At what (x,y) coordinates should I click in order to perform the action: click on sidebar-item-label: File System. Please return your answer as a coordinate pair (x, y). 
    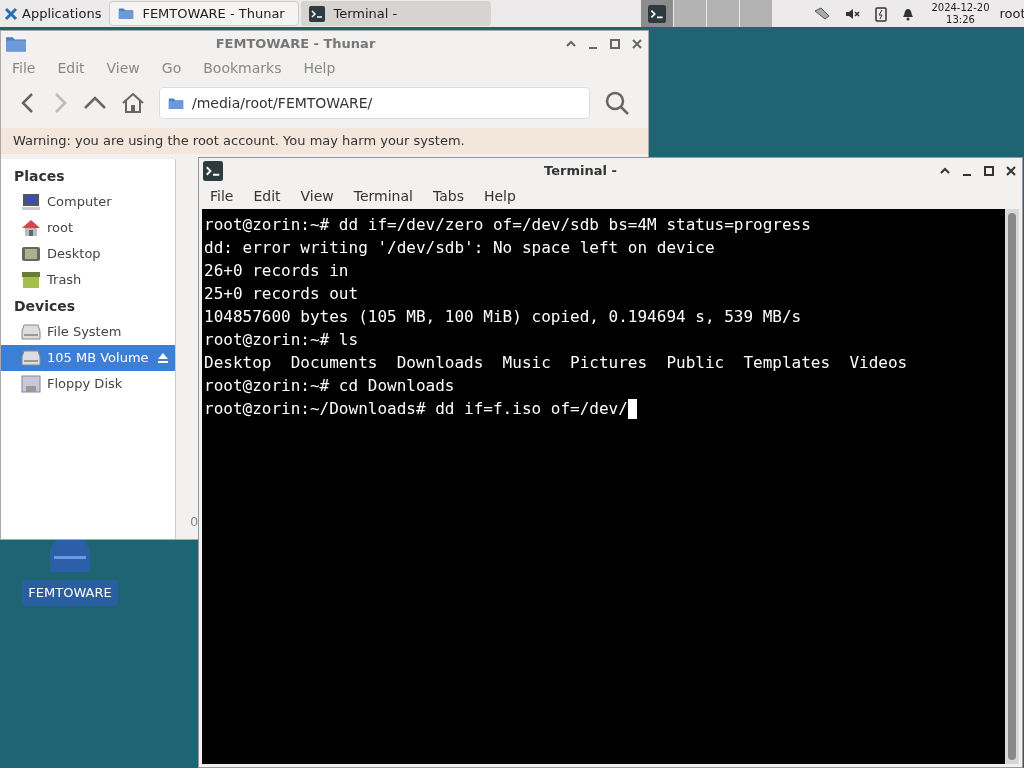
    Looking at the image, I should click on (84, 332).